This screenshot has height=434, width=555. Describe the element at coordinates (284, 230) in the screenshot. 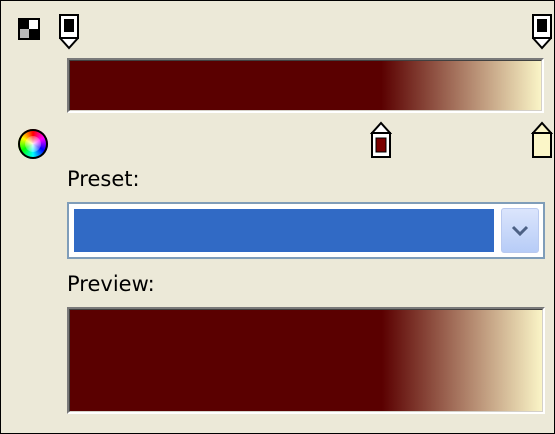

I see `preset-selected-value` at that location.